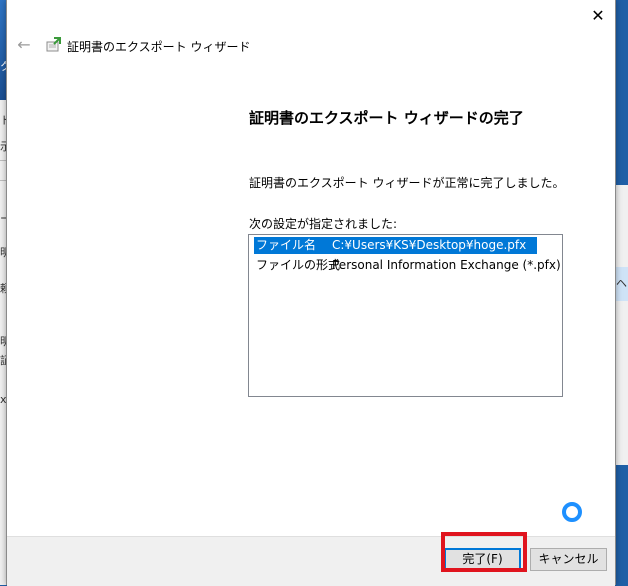 The width and height of the screenshot is (628, 586). I want to click on setting-key: ファイル名, so click(286, 245).